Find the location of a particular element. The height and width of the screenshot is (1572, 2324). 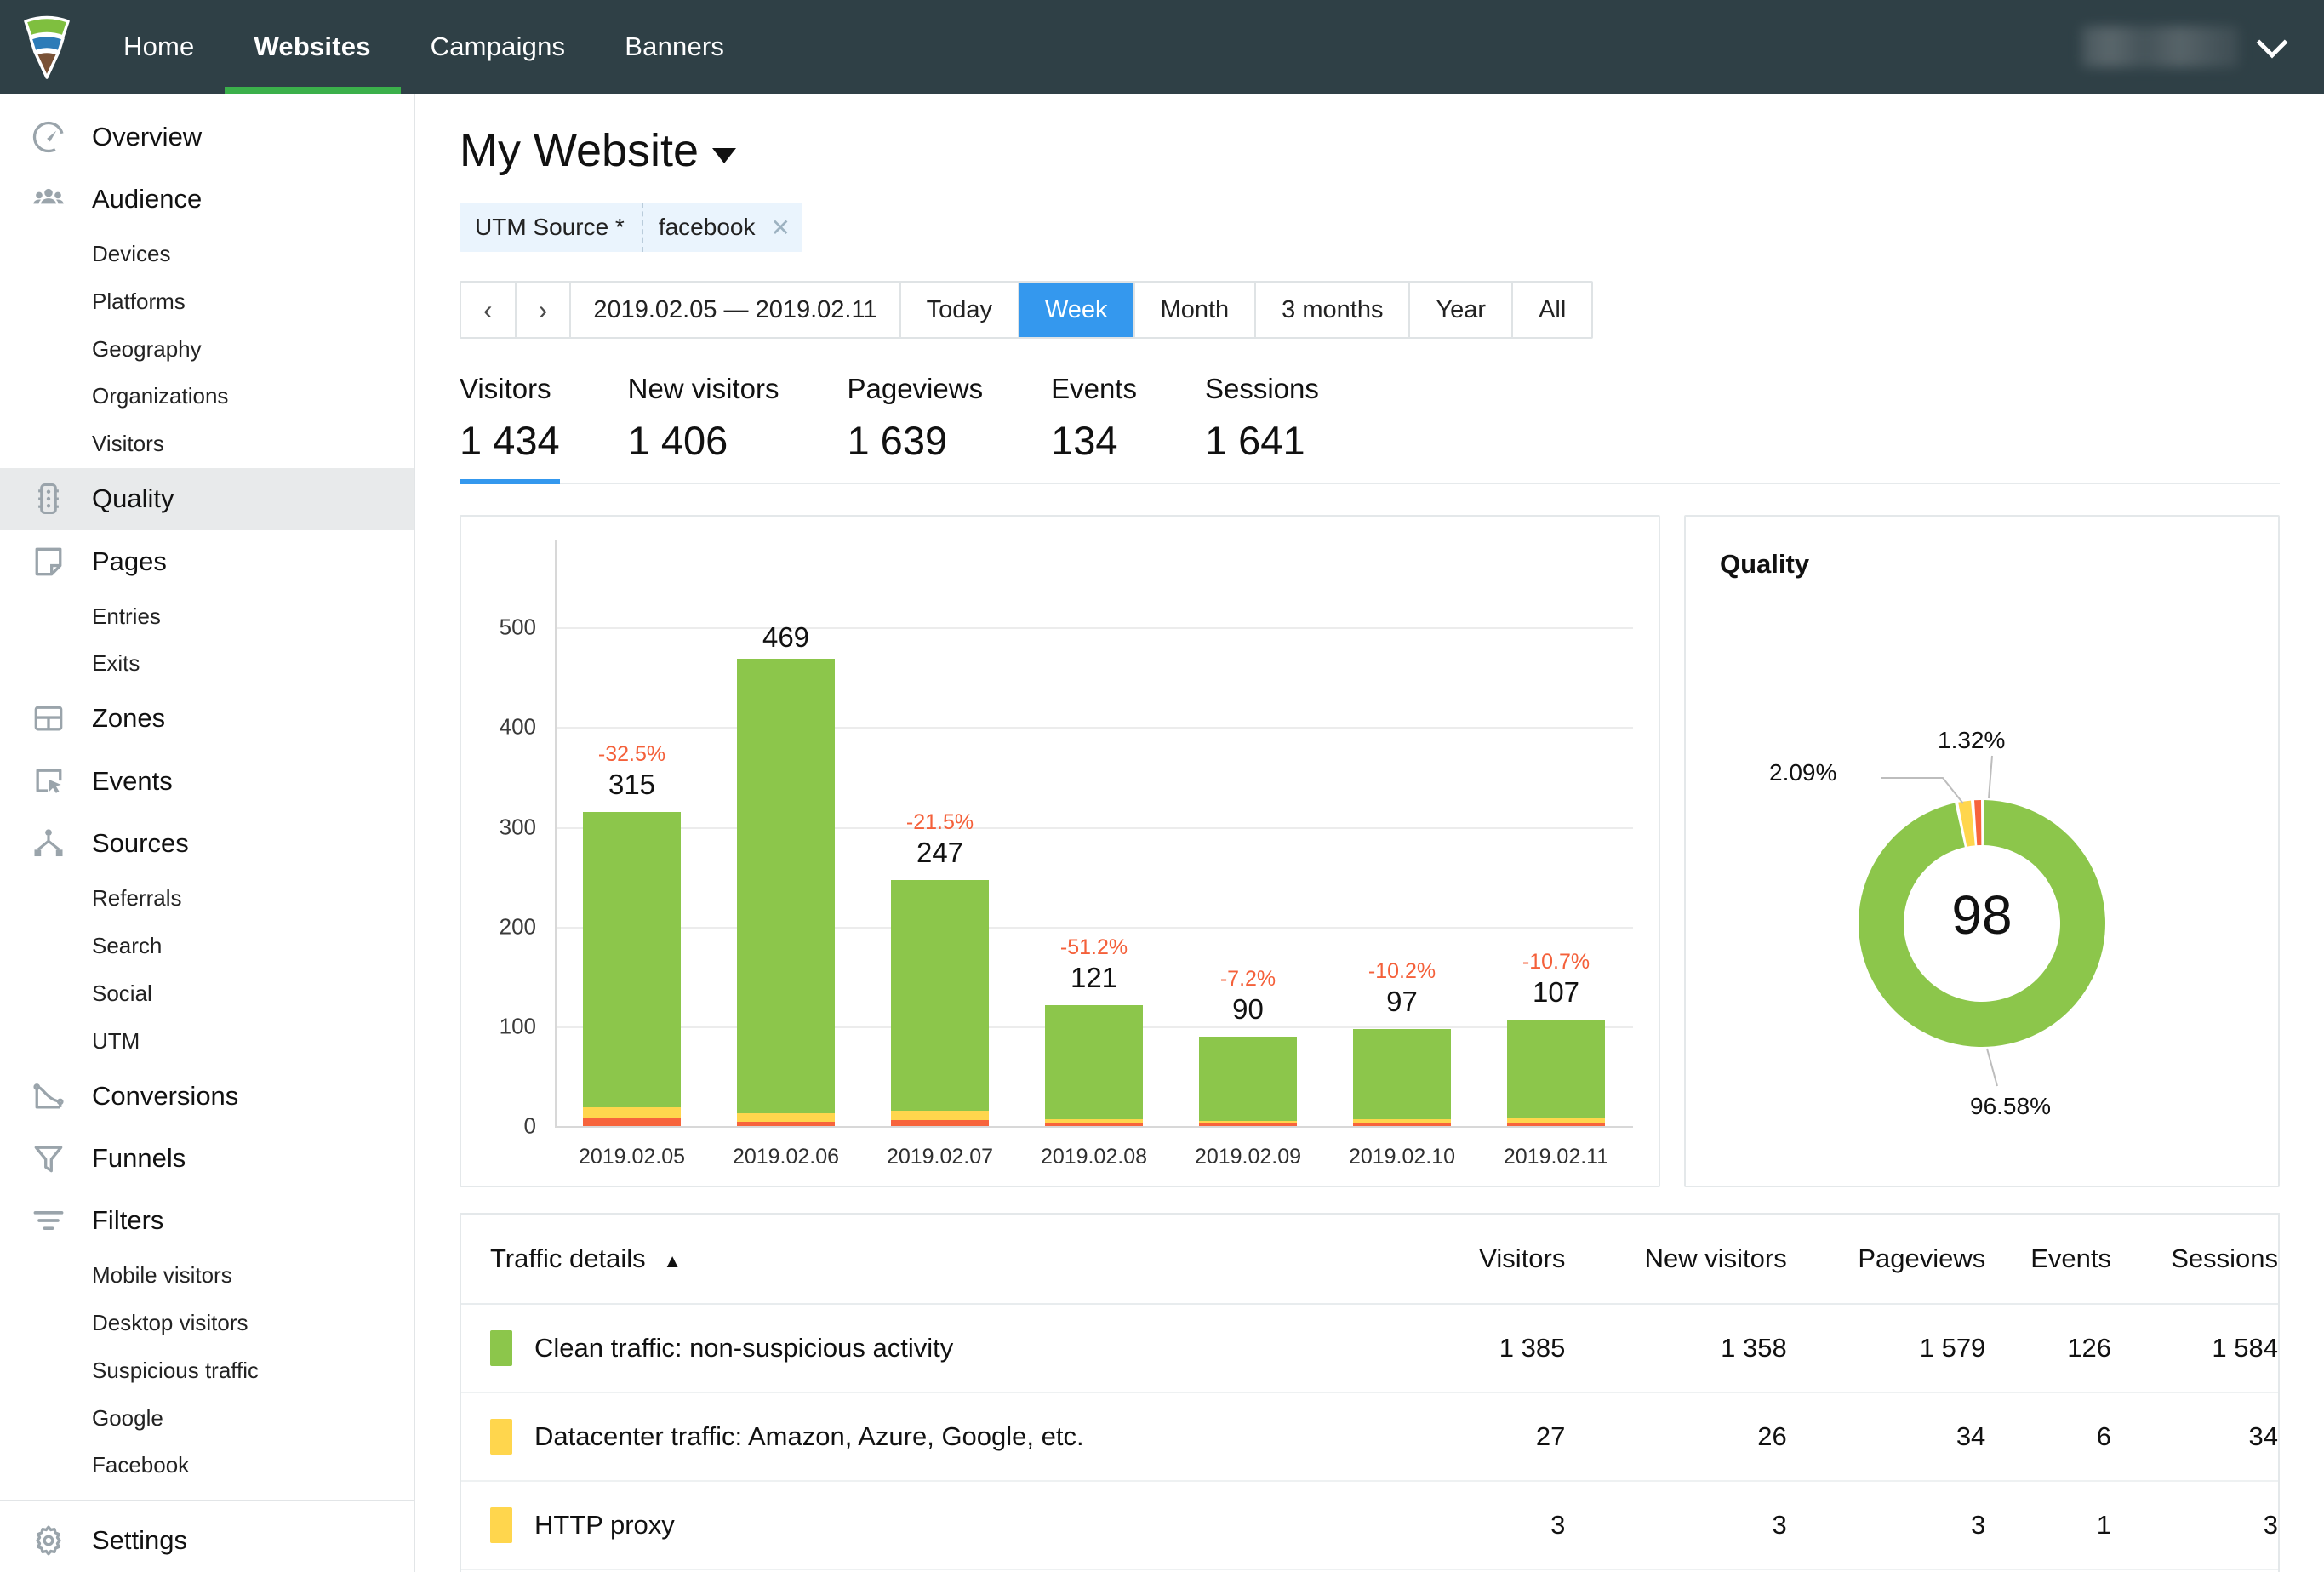

funnel-logo-icon is located at coordinates (47, 47).